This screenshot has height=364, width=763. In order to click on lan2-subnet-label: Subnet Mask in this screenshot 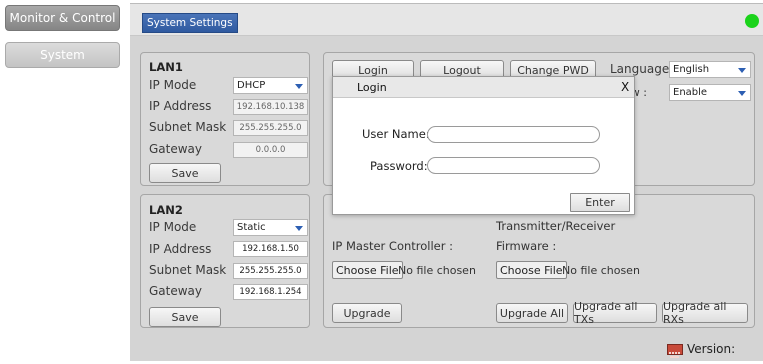, I will do `click(188, 270)`.